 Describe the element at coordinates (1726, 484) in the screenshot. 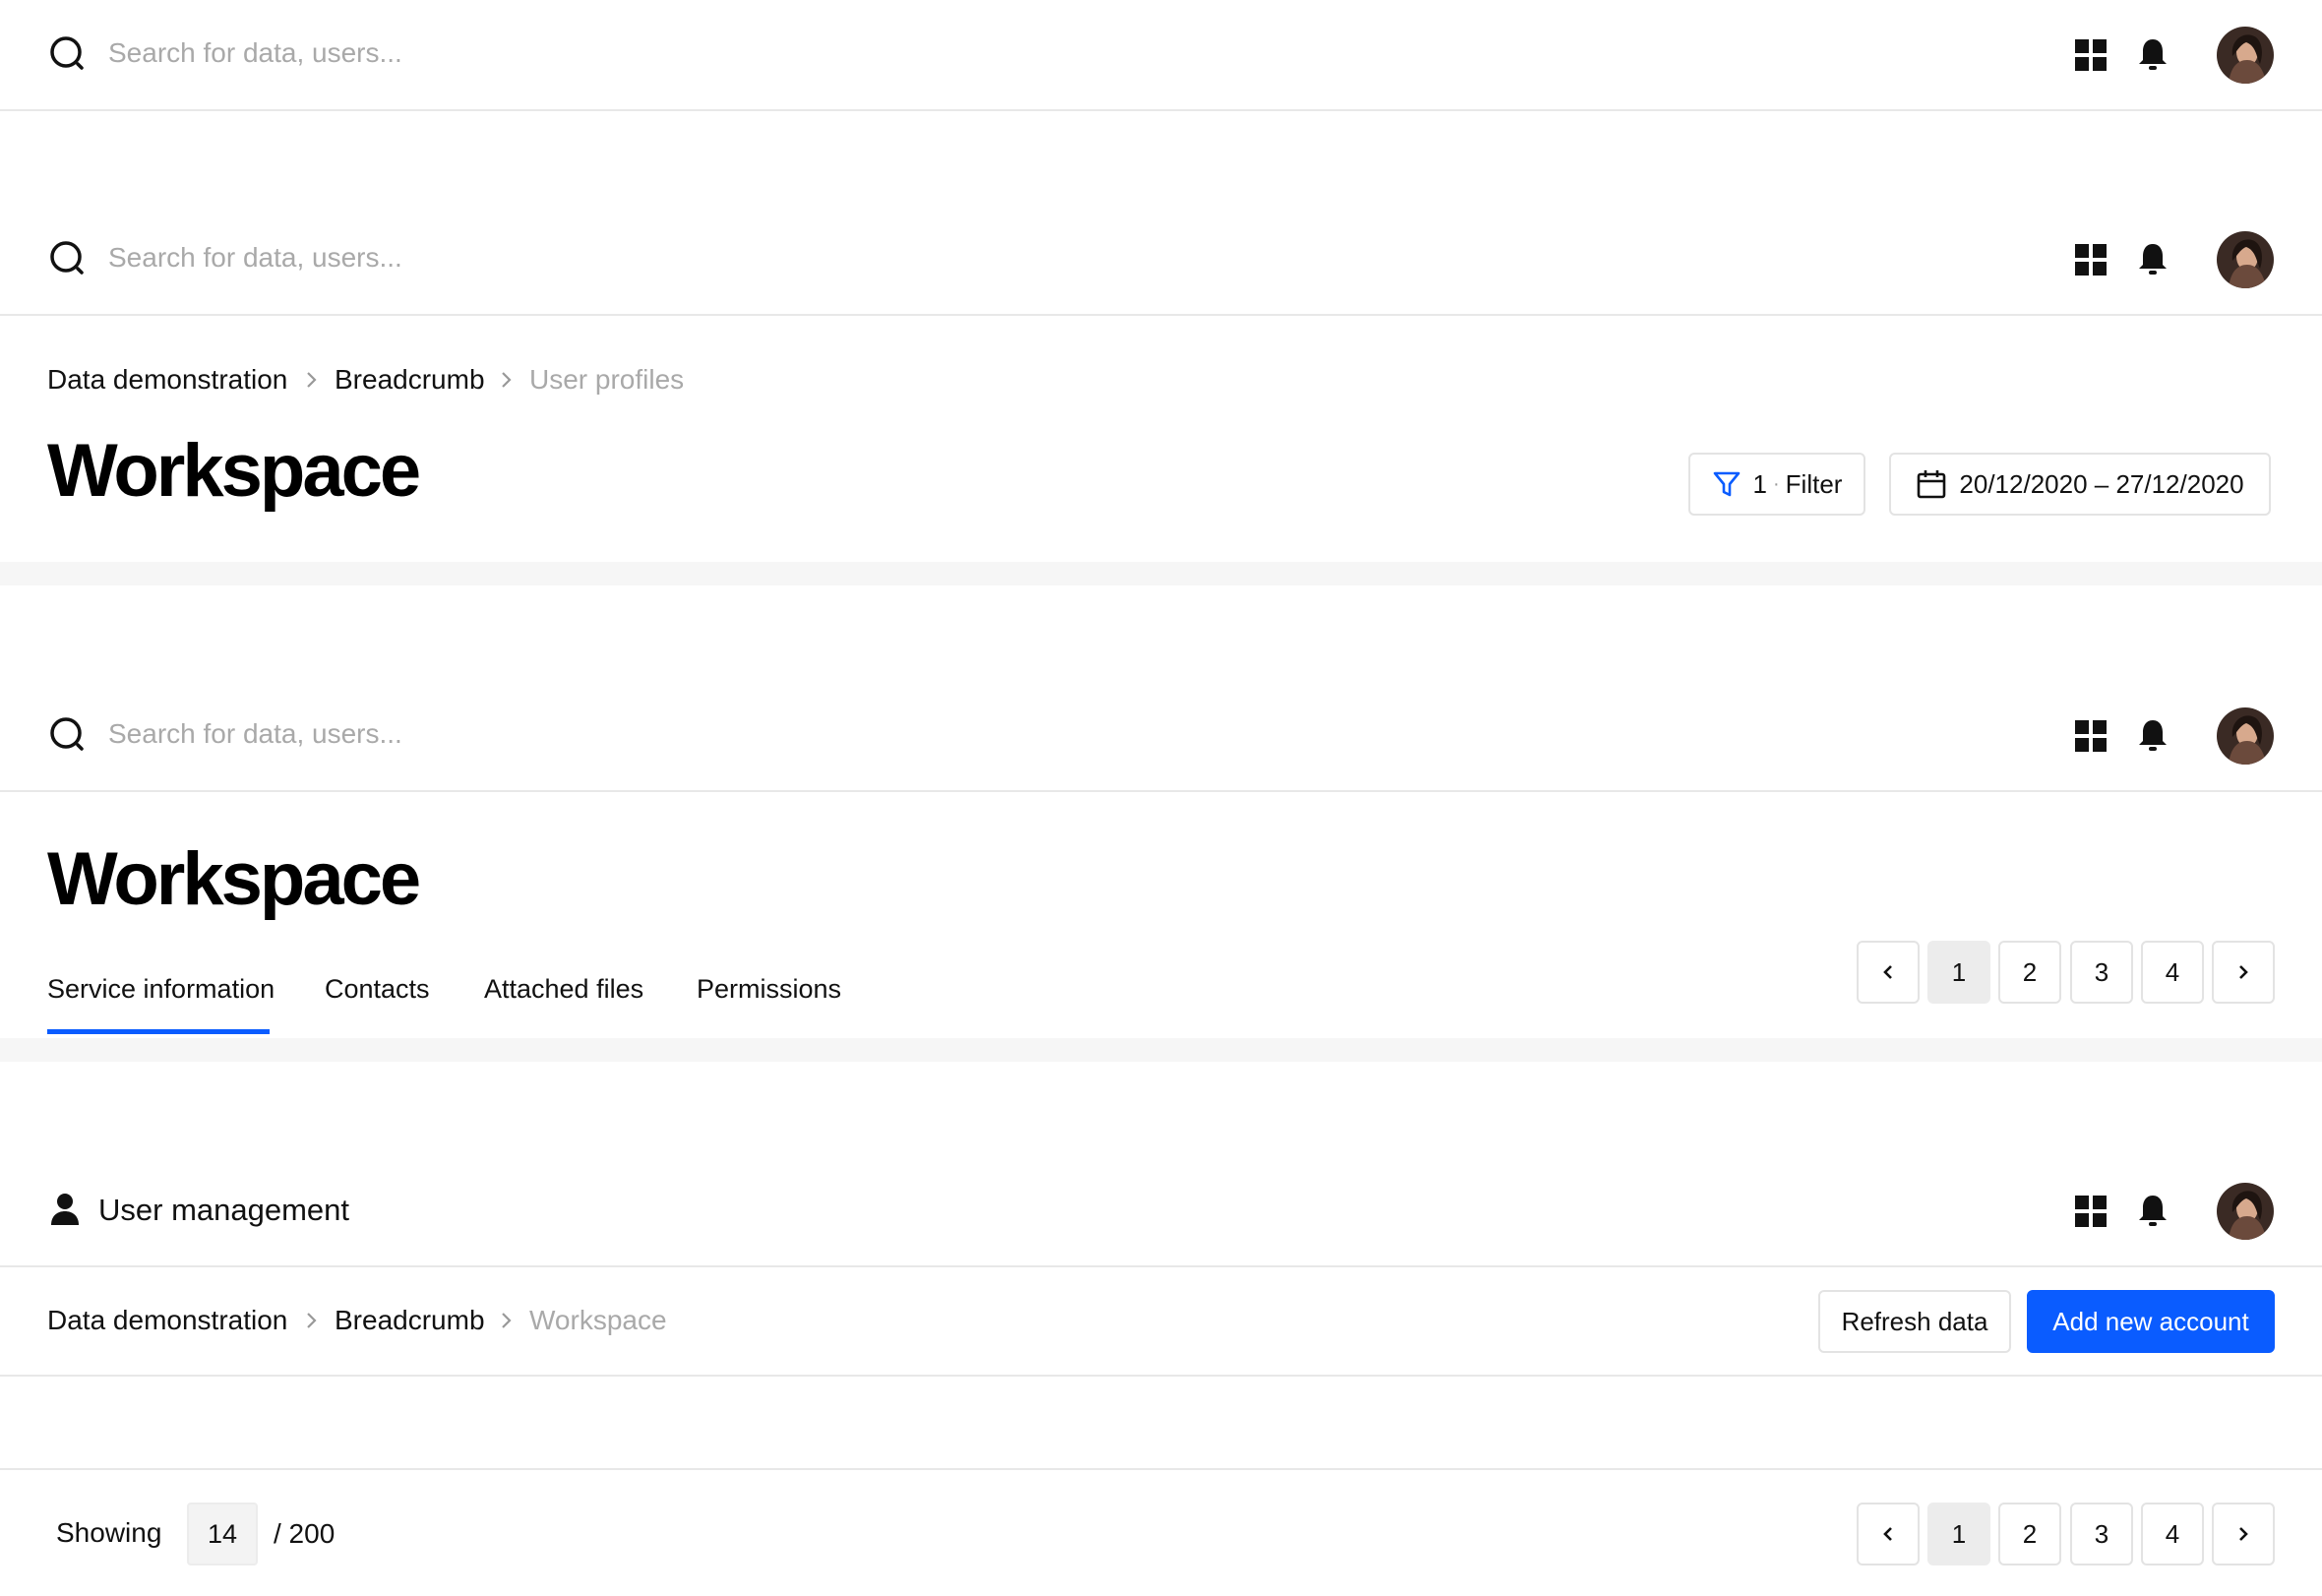

I see `filter-icon` at that location.